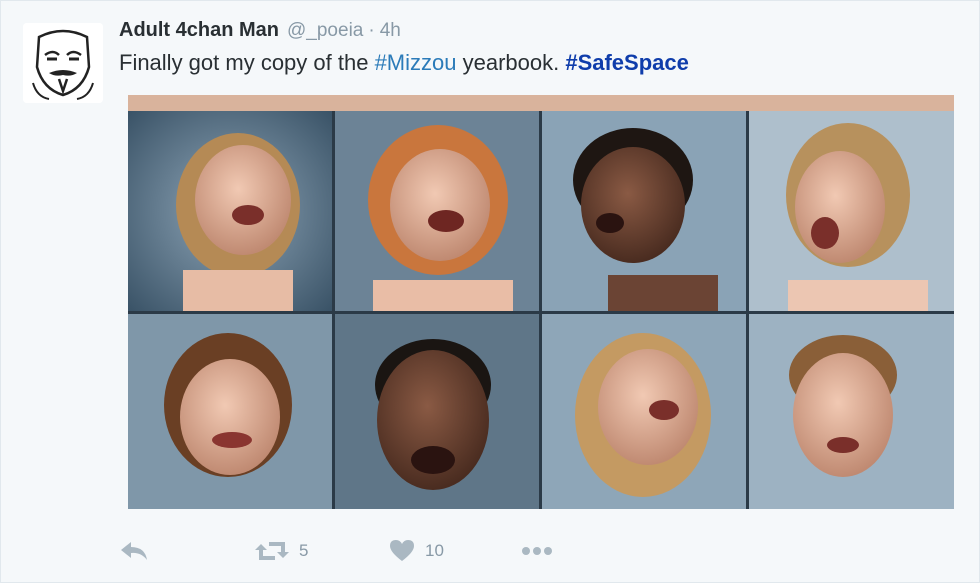 This screenshot has height=583, width=980. What do you see at coordinates (434, 550) in the screenshot?
I see `like-count: 10` at bounding box center [434, 550].